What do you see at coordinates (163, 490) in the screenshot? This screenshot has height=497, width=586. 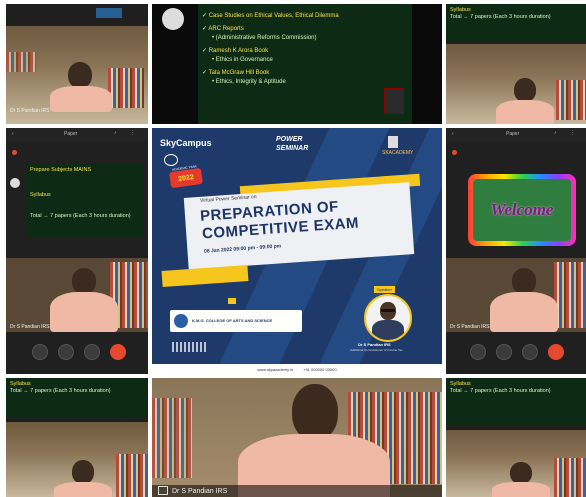 I see `screen-icon` at bounding box center [163, 490].